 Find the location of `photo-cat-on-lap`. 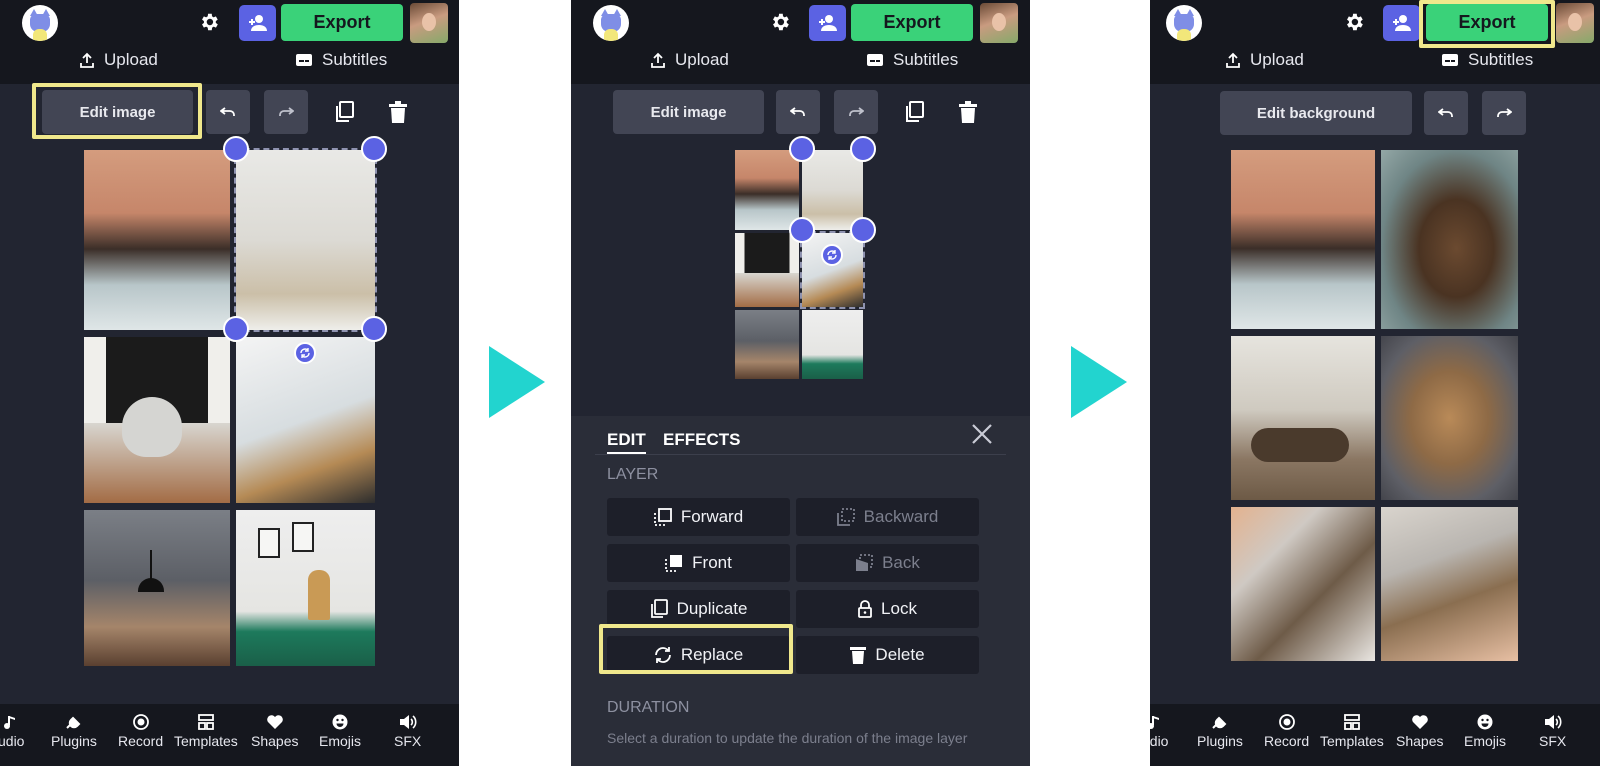

photo-cat-on-lap is located at coordinates (1303, 584).